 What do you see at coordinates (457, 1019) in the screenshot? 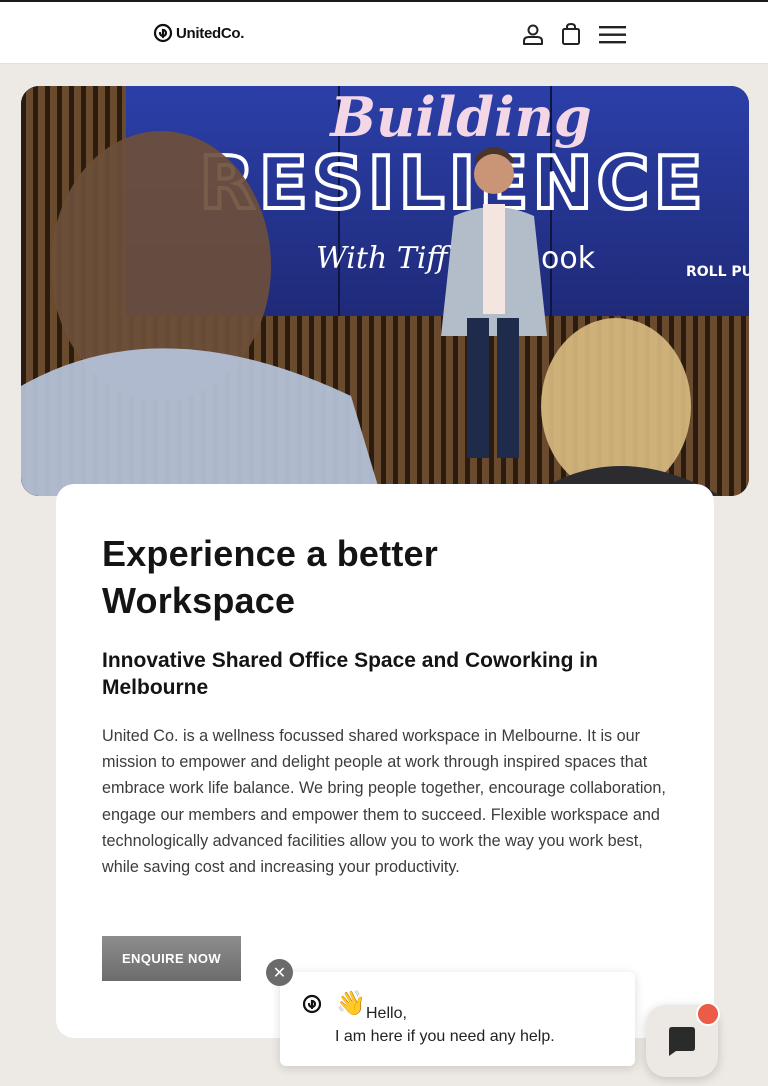
I see `chat-popup: 👋 Hello, I am here if you need any help.` at bounding box center [457, 1019].